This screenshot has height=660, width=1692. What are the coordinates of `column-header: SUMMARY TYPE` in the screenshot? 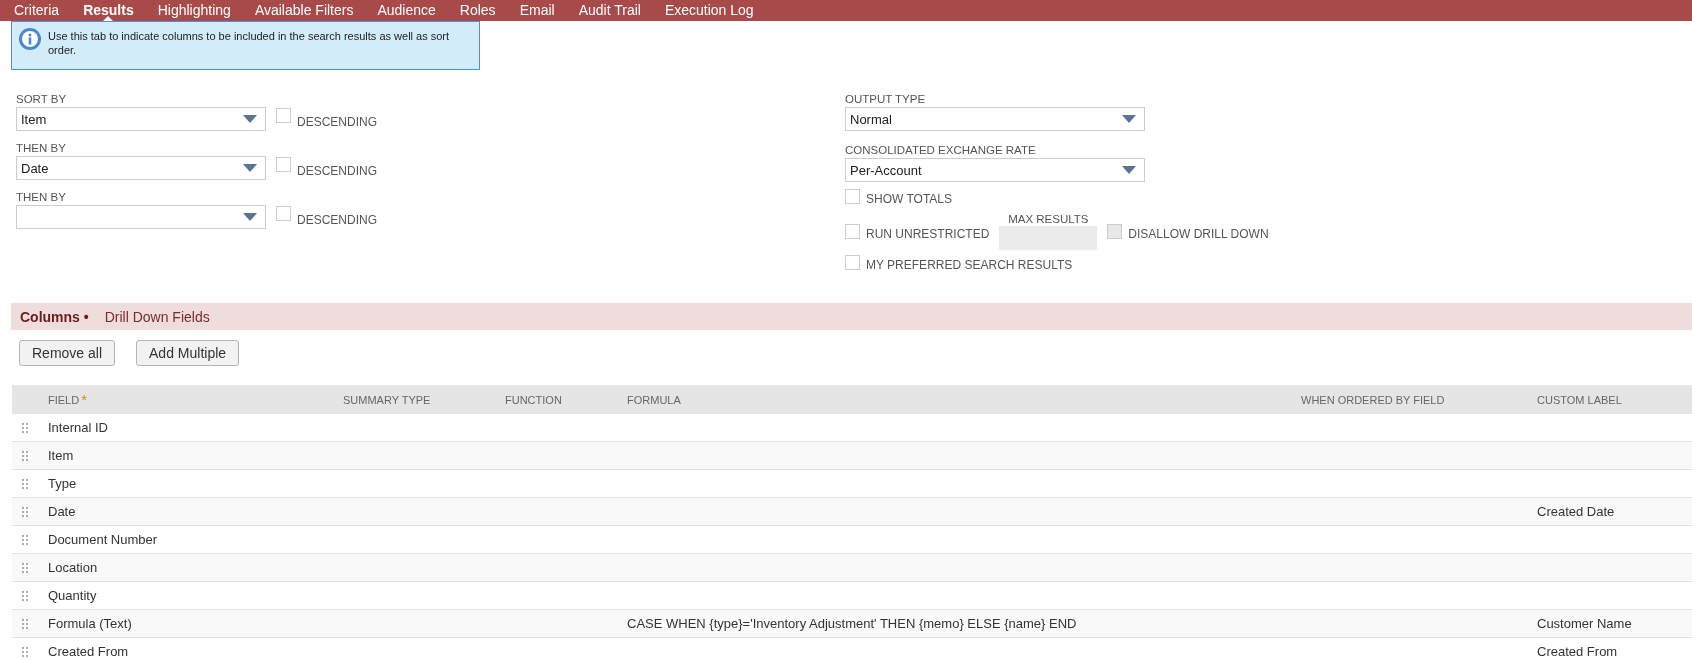 It's located at (387, 399).